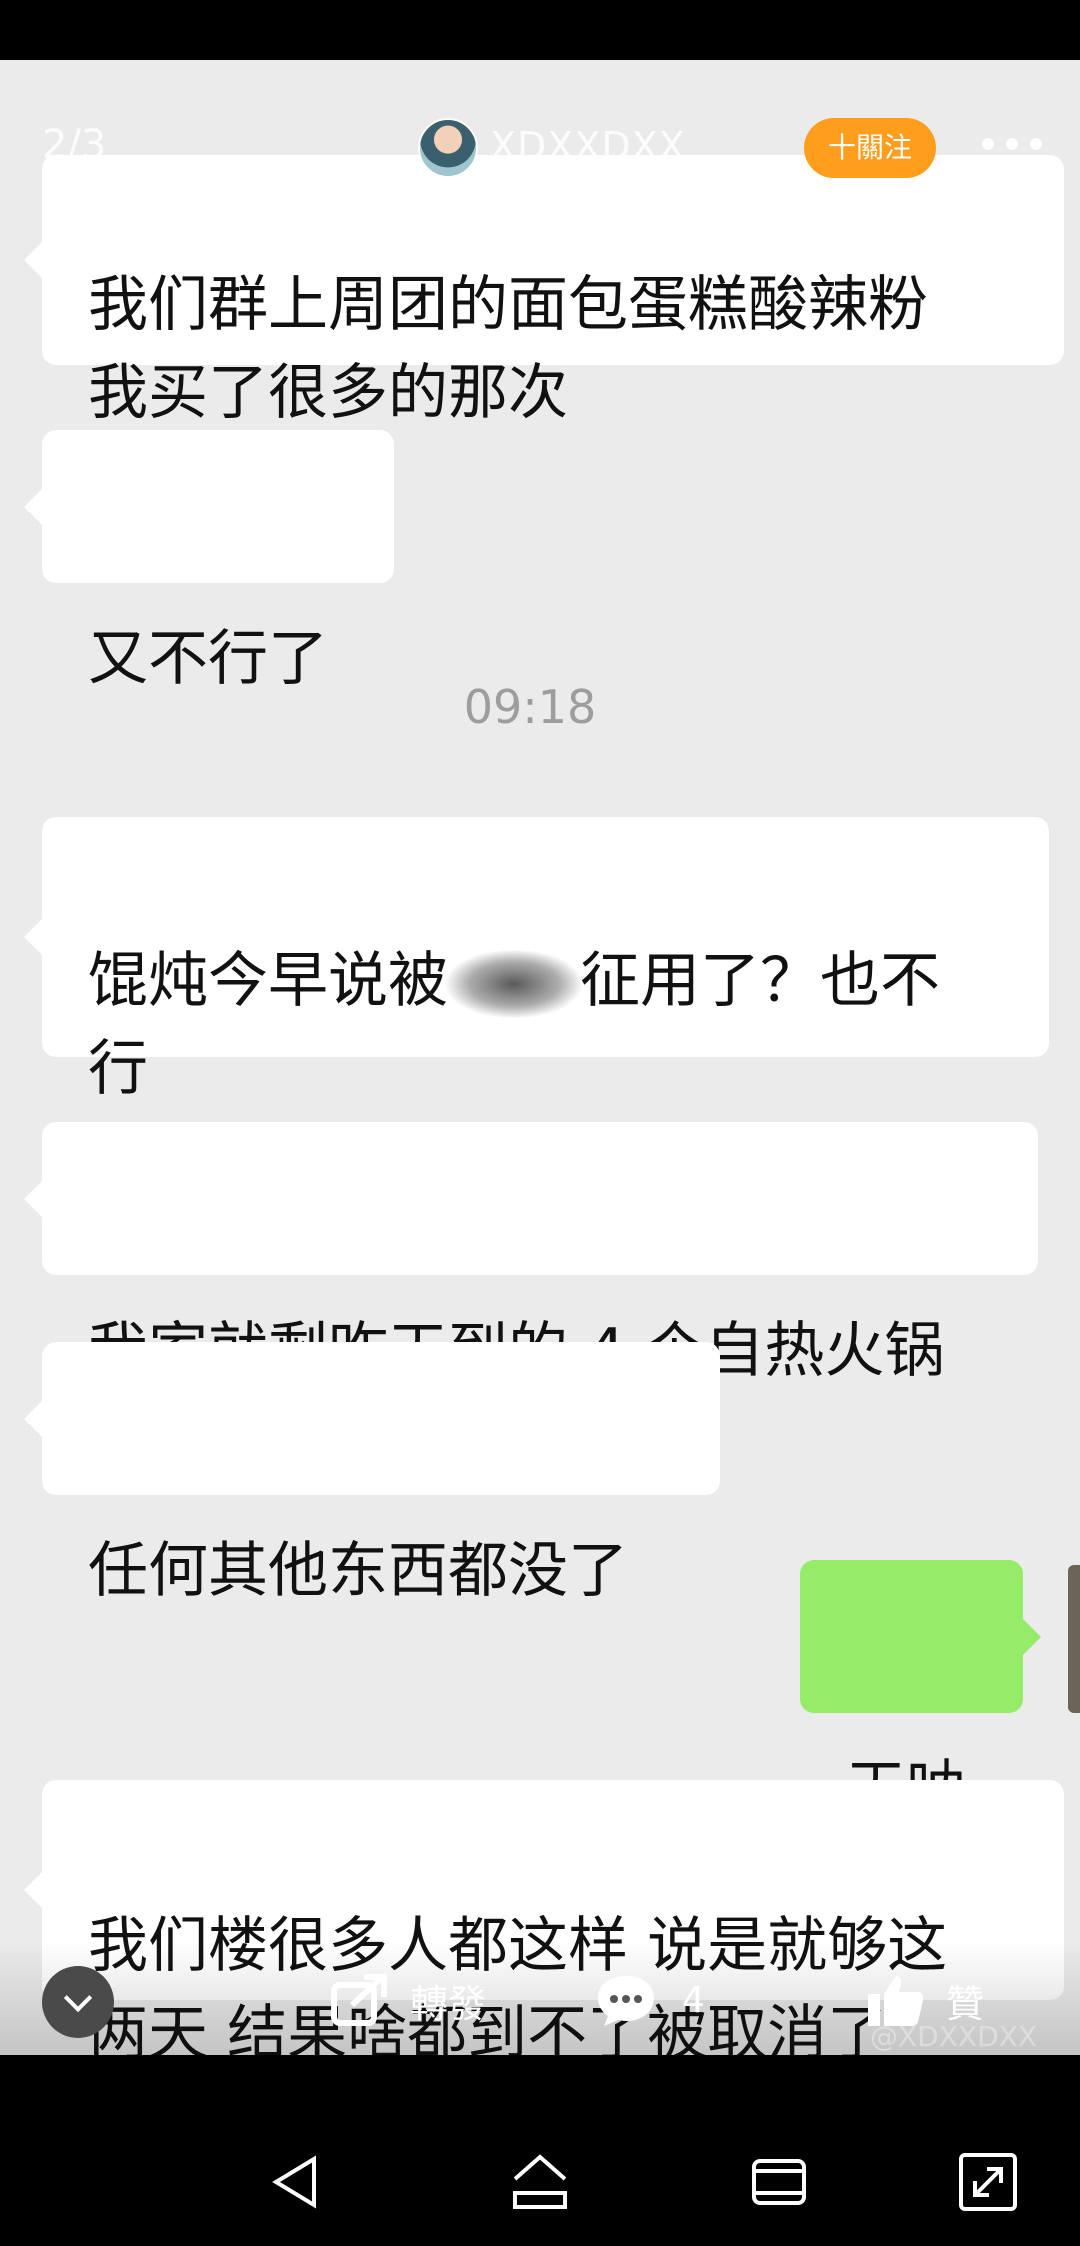  What do you see at coordinates (779, 2182) in the screenshot?
I see `recent-apps-icon` at bounding box center [779, 2182].